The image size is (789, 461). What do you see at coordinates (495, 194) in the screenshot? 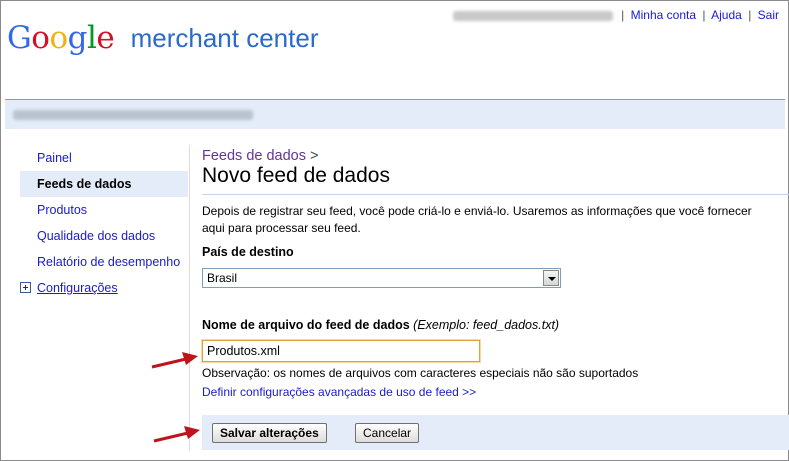
I see `title-divider` at bounding box center [495, 194].